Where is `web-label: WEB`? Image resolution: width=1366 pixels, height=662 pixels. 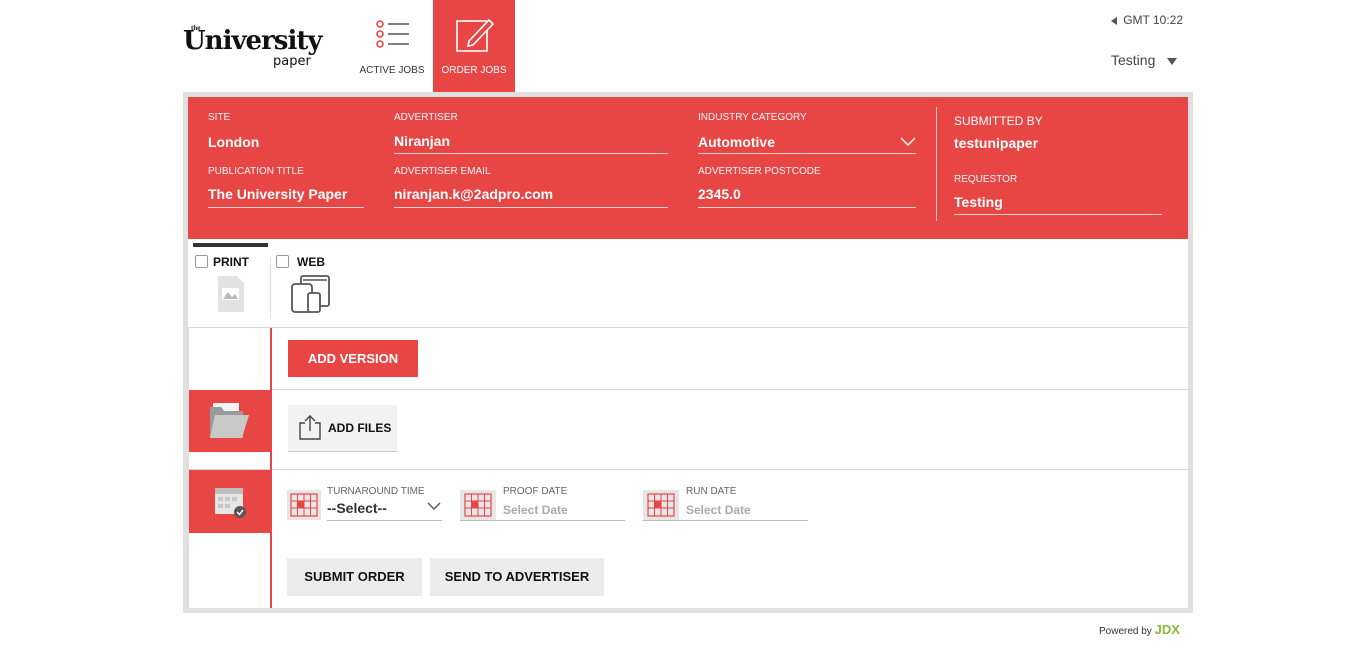 web-label: WEB is located at coordinates (311, 262).